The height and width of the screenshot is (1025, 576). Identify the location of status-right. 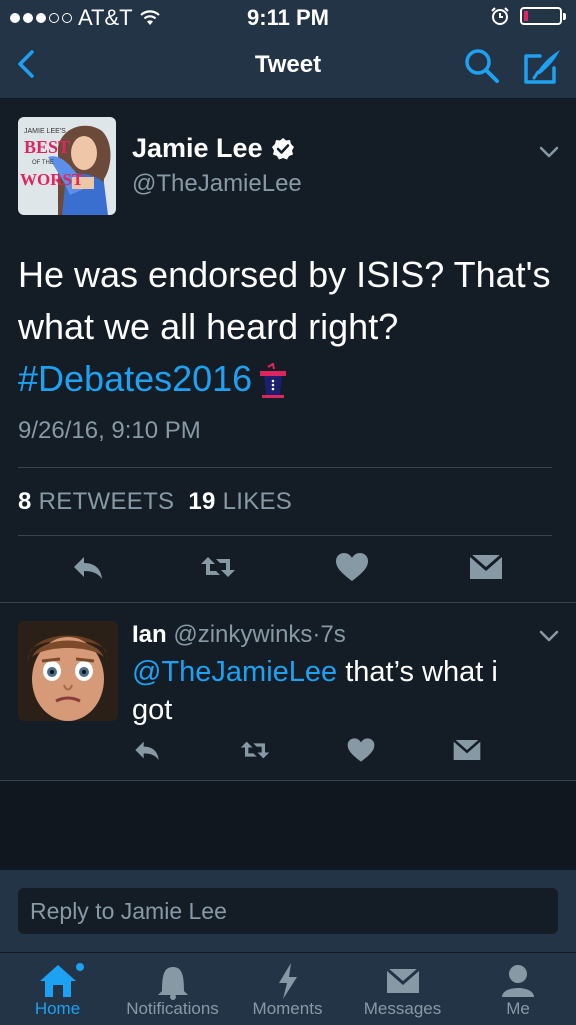
(528, 16).